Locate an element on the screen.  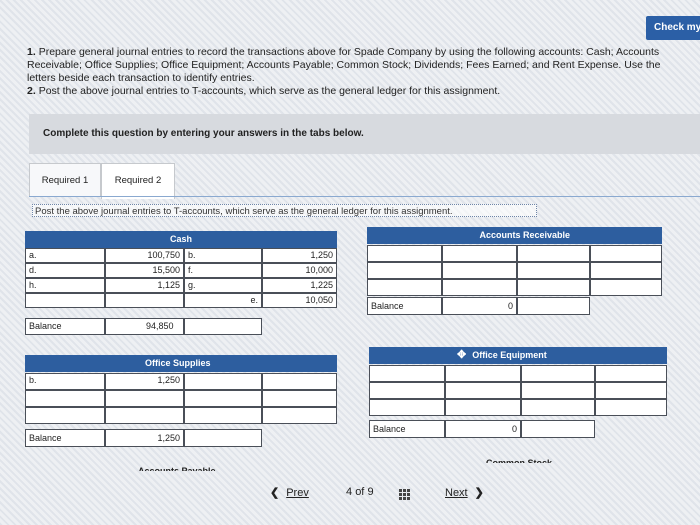
next-button: Next ❯ is located at coordinates (464, 492).